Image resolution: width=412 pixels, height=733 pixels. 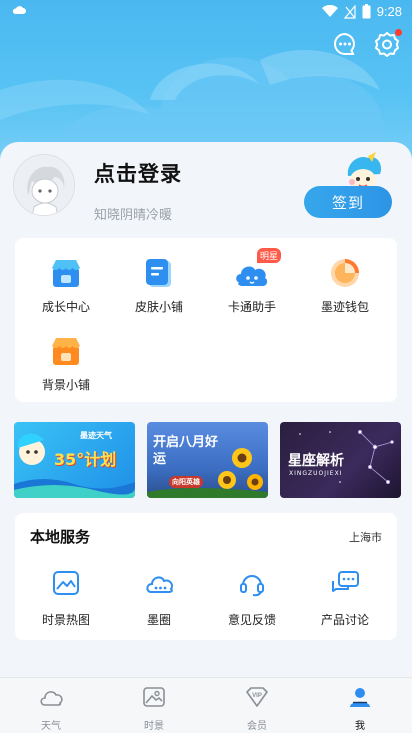 I want to click on banner-august-luck: 开启八月好运 向阳英雄, so click(x=207, y=460).